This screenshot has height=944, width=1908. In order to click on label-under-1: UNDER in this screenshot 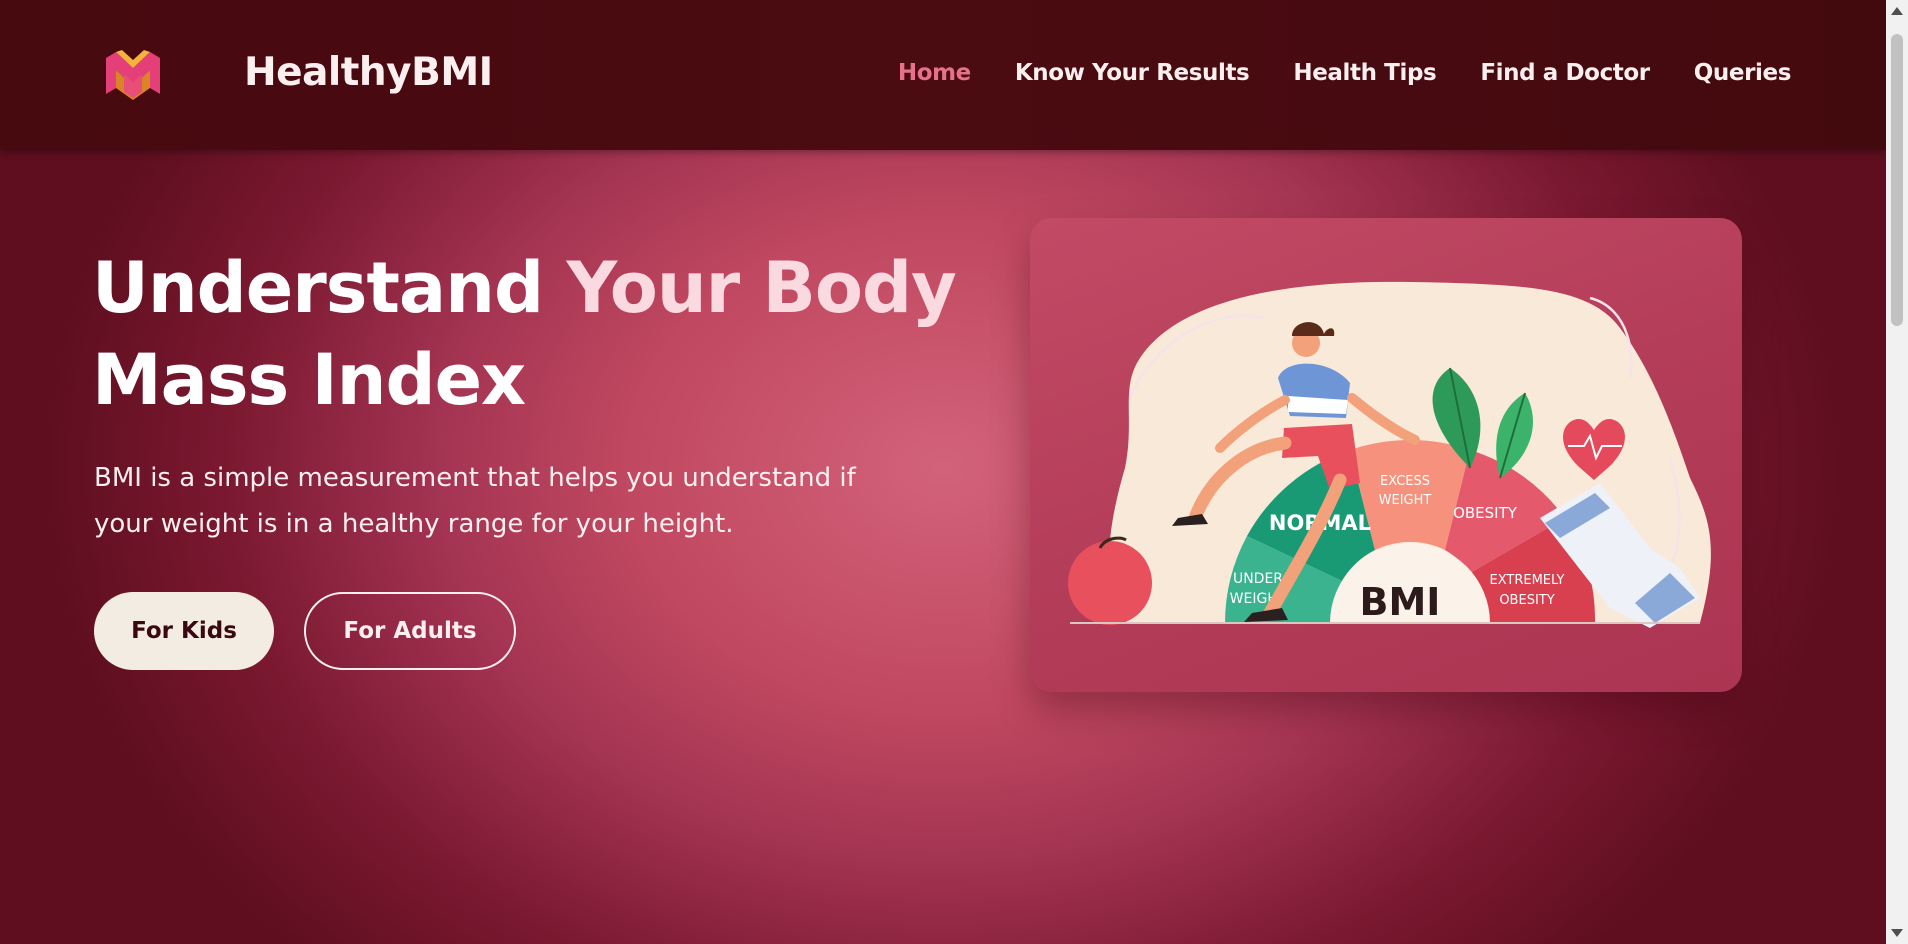, I will do `click(1258, 579)`.